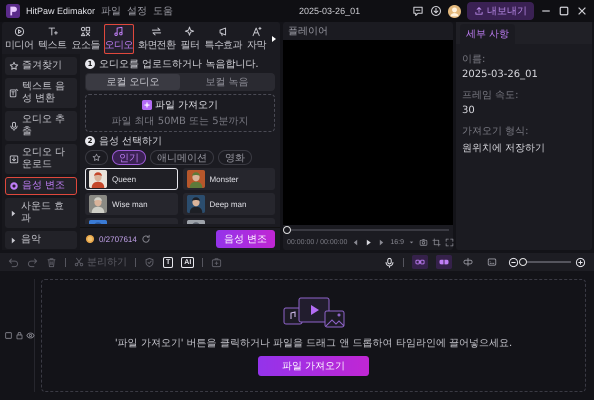 This screenshot has height=400, width=594. I want to click on zoom-out-icon, so click(513, 262).